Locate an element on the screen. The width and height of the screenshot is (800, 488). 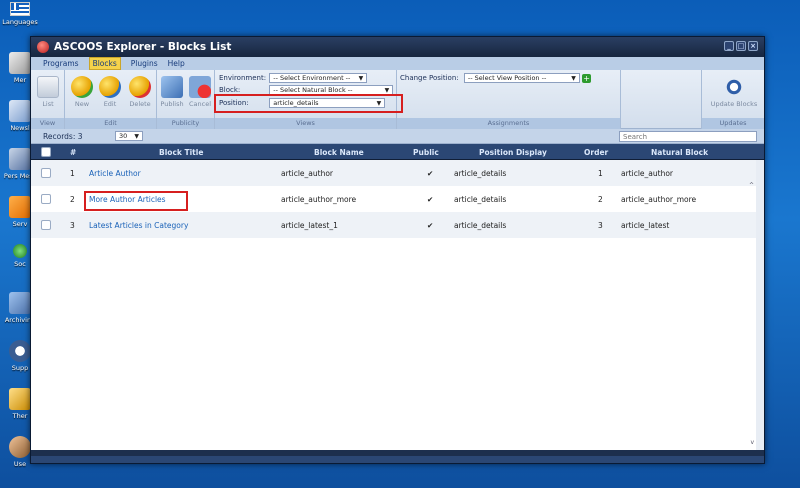
greek-flag-icon is located at coordinates (20, 9).